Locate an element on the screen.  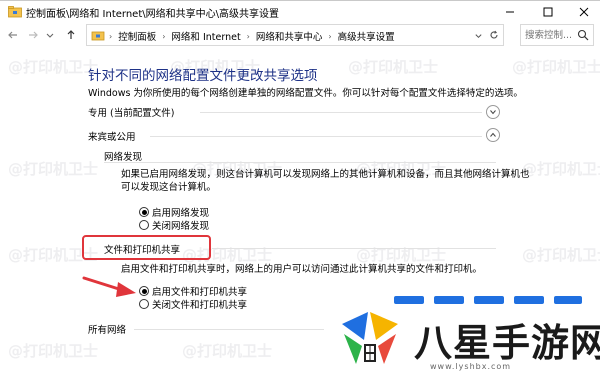
network-discovery-title: 网络发现 is located at coordinates (123, 157).